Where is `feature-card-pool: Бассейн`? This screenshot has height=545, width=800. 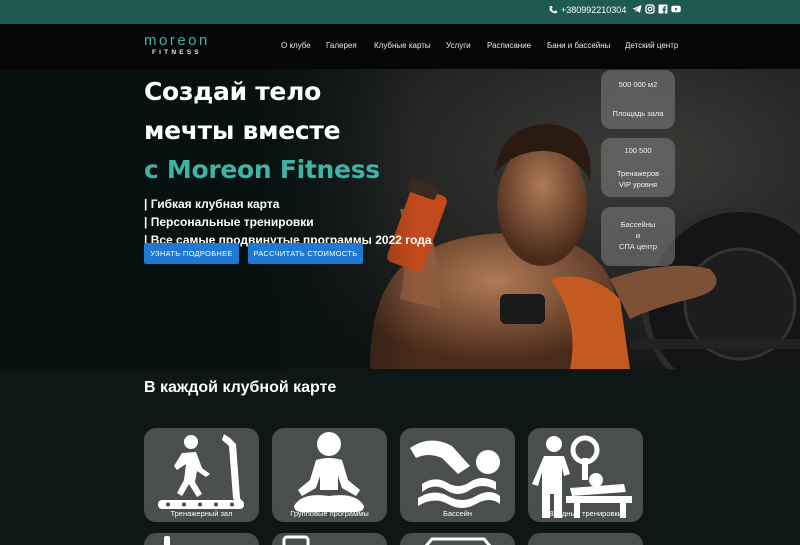 feature-card-pool: Бассейн is located at coordinates (457, 475).